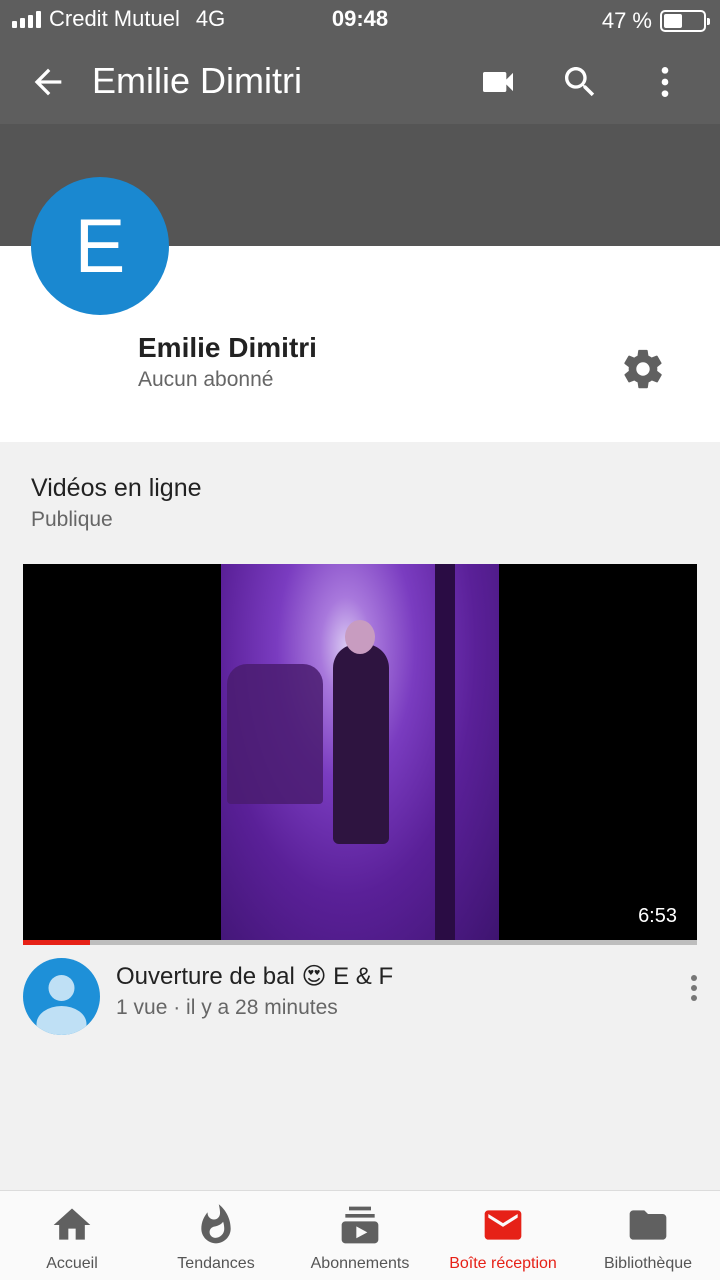 The height and width of the screenshot is (1280, 720). What do you see at coordinates (580, 82) in the screenshot?
I see `search-icon` at bounding box center [580, 82].